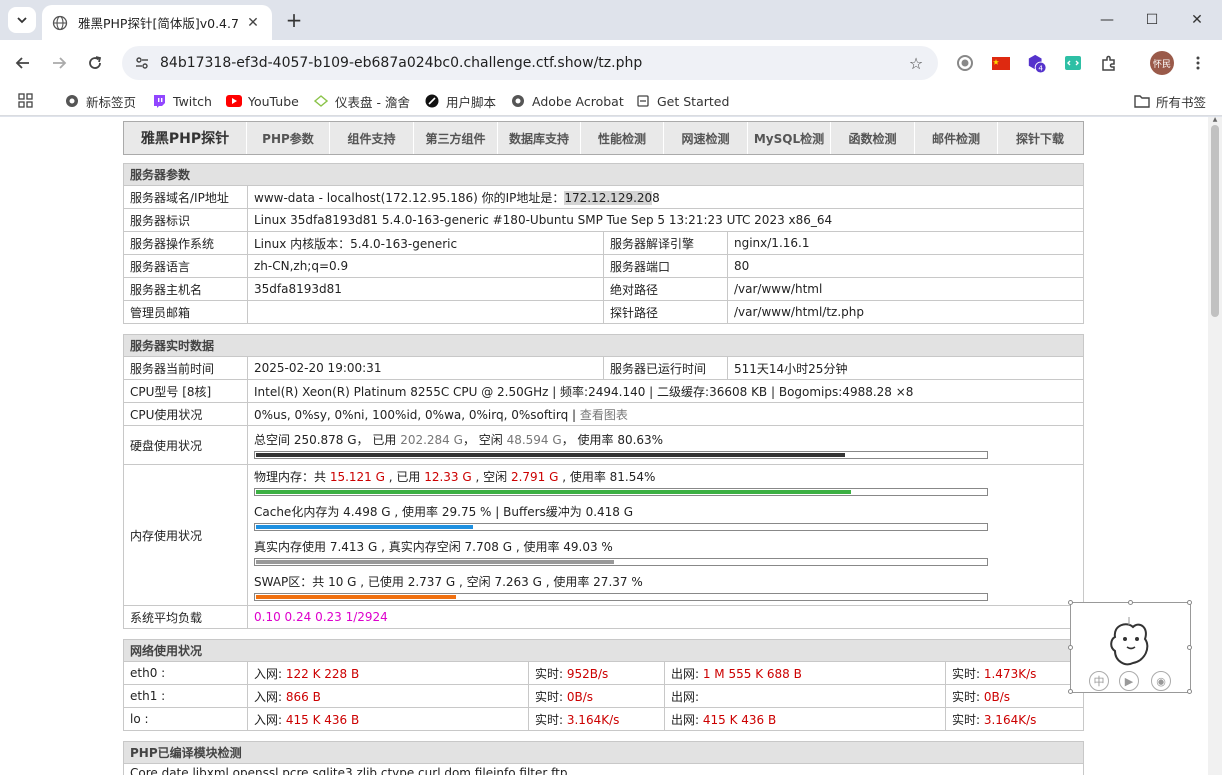 Image resolution: width=1222 pixels, height=775 pixels. What do you see at coordinates (425, 312) in the screenshot?
I see `row-value` at bounding box center [425, 312].